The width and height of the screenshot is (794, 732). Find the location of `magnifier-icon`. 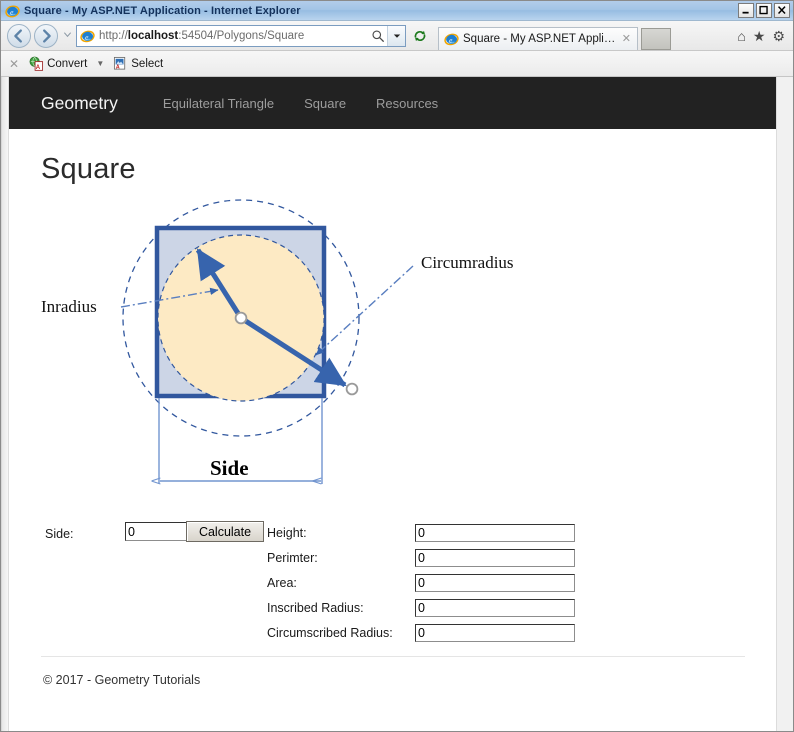

magnifier-icon is located at coordinates (378, 35).